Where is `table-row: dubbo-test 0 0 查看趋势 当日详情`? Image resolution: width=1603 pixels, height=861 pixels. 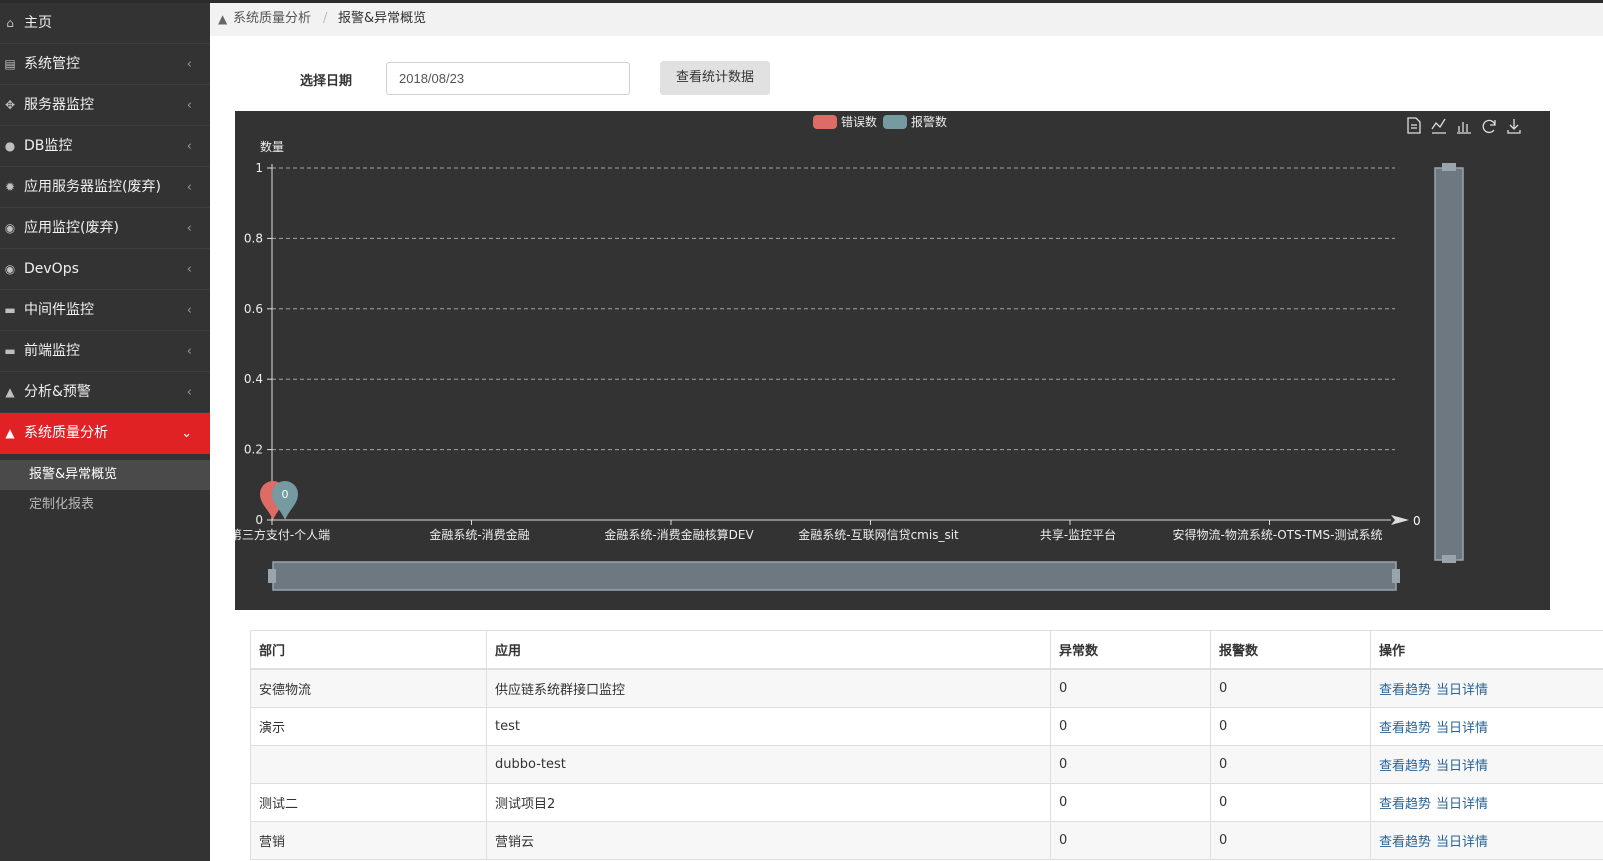
table-row: dubbo-test 0 0 查看趋势 当日详情 is located at coordinates (926, 764).